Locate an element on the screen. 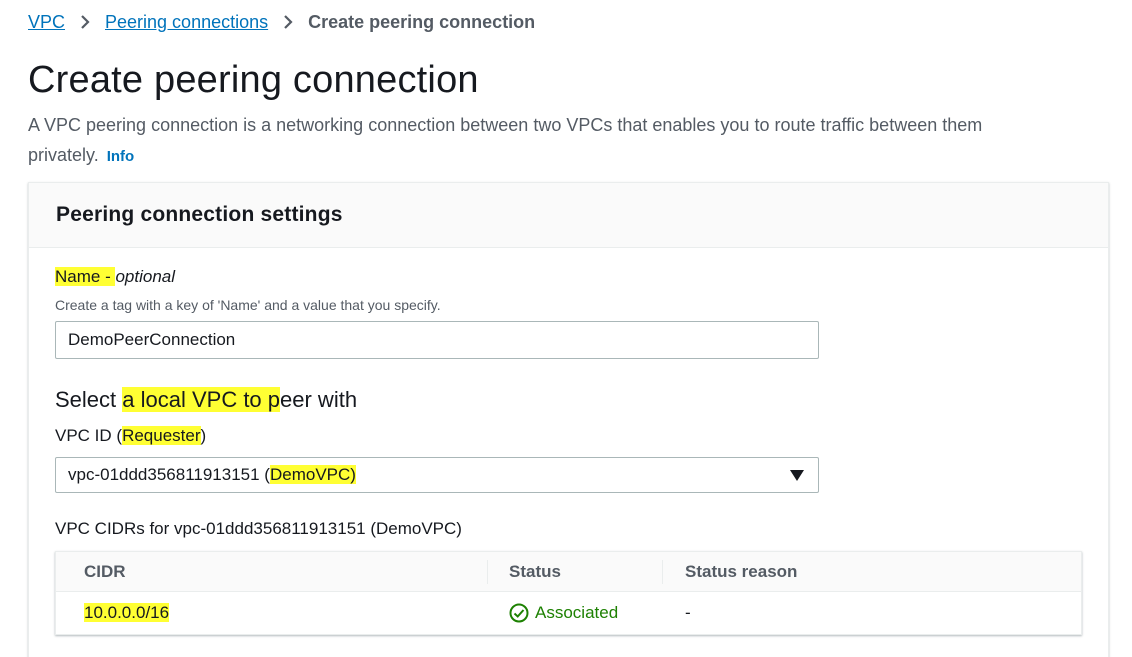 This screenshot has width=1132, height=657. name-input is located at coordinates (437, 340).